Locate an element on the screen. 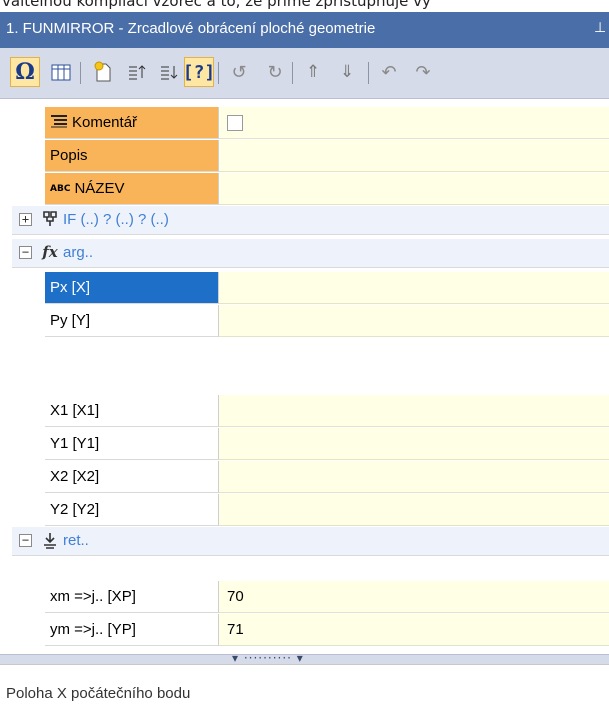  arg-label-cell: Y1 [Y1] is located at coordinates (132, 444).